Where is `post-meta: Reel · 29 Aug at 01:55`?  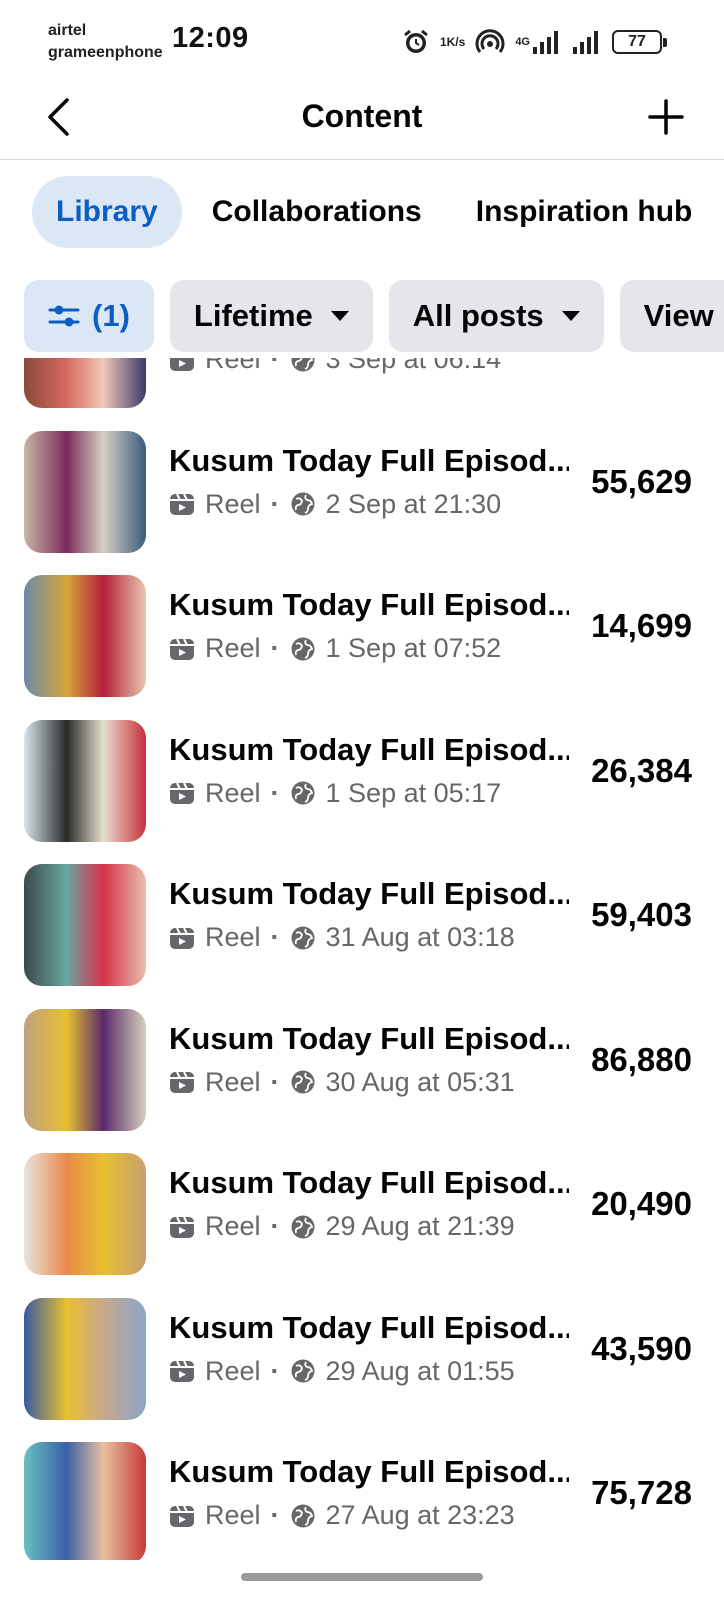 post-meta: Reel · 29 Aug at 01:55 is located at coordinates (342, 1371).